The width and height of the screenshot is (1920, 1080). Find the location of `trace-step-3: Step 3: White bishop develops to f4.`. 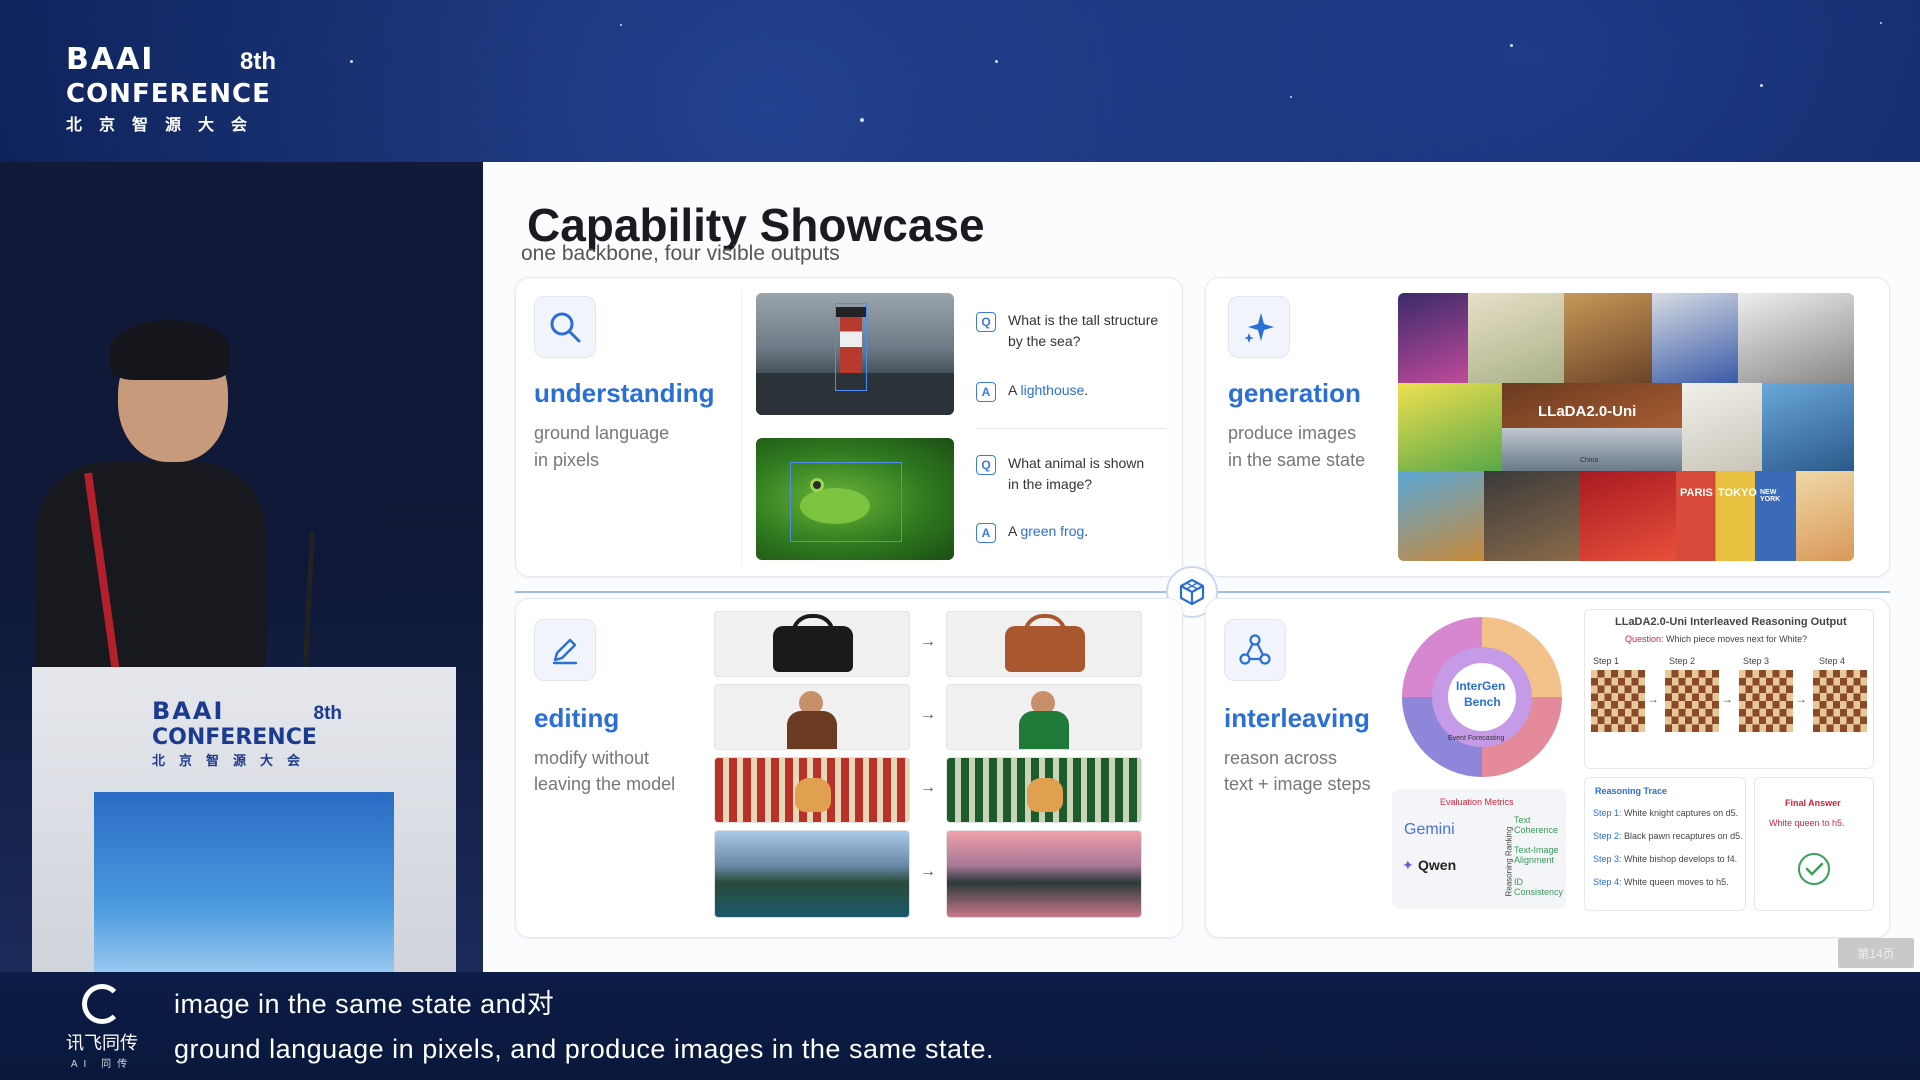

trace-step-3: Step 3: White bishop develops to f4. is located at coordinates (1665, 859).